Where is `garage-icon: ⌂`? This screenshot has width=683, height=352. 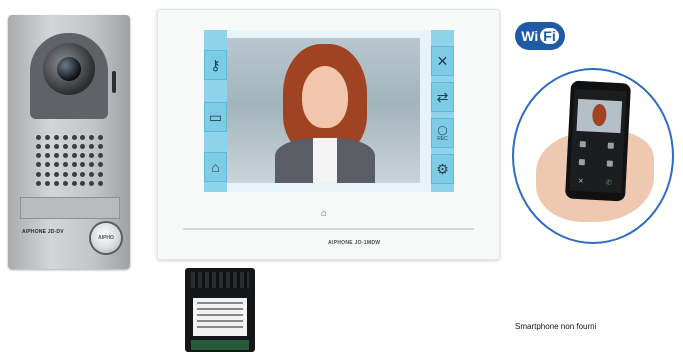
garage-icon: ⌂ is located at coordinates (215, 167).